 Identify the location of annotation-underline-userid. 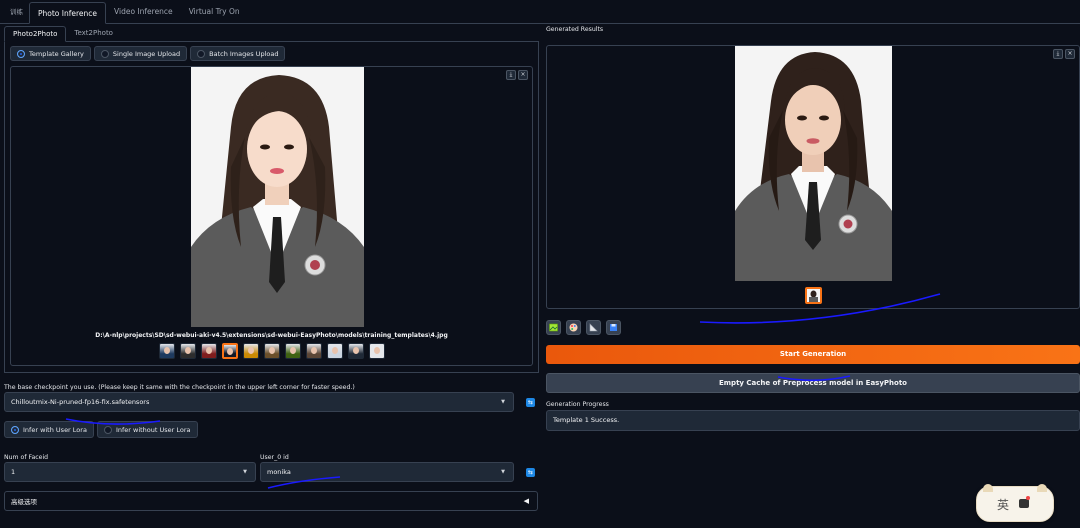
(304, 482).